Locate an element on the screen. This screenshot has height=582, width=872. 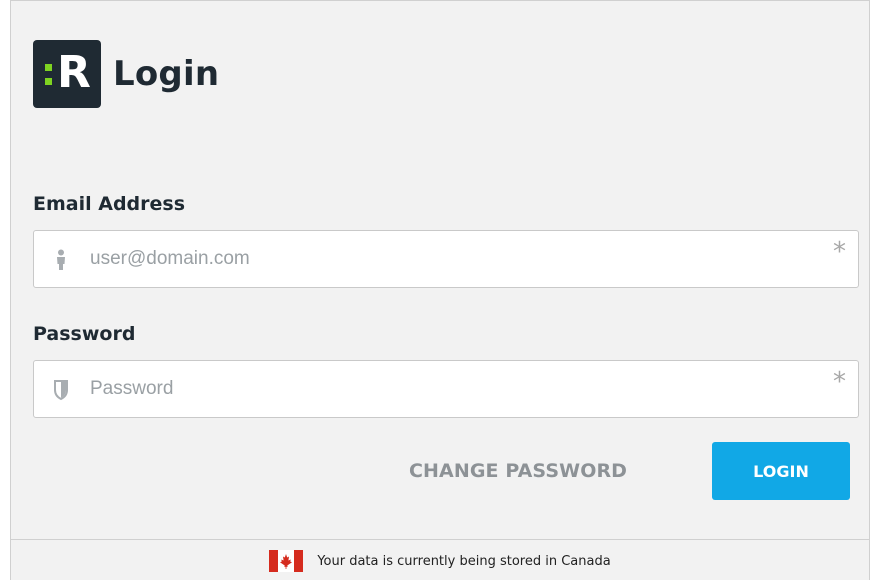
change-password-link: CHANGE PASSWORD is located at coordinates (518, 471).